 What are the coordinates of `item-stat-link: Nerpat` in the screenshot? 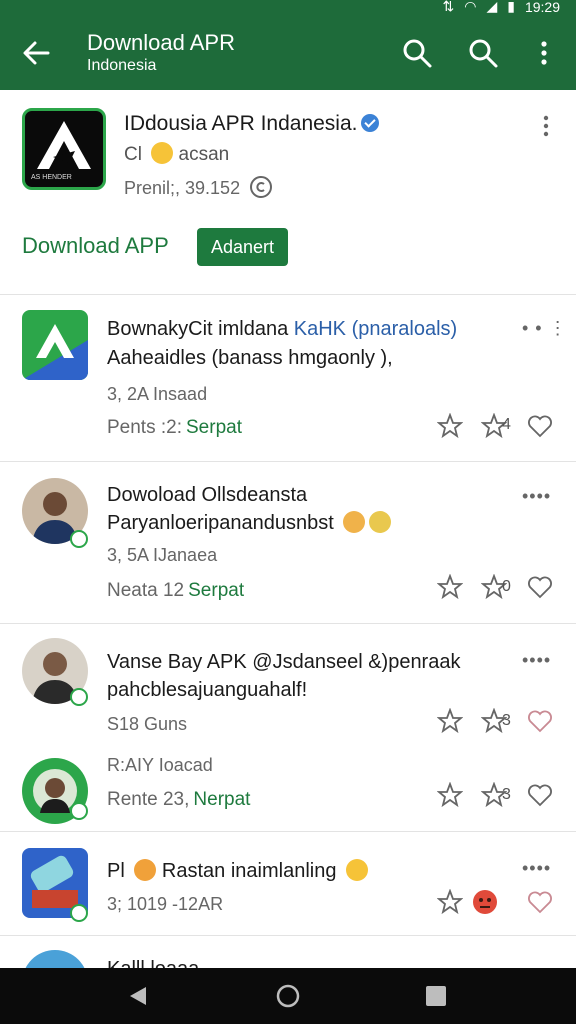 It's located at (221, 799).